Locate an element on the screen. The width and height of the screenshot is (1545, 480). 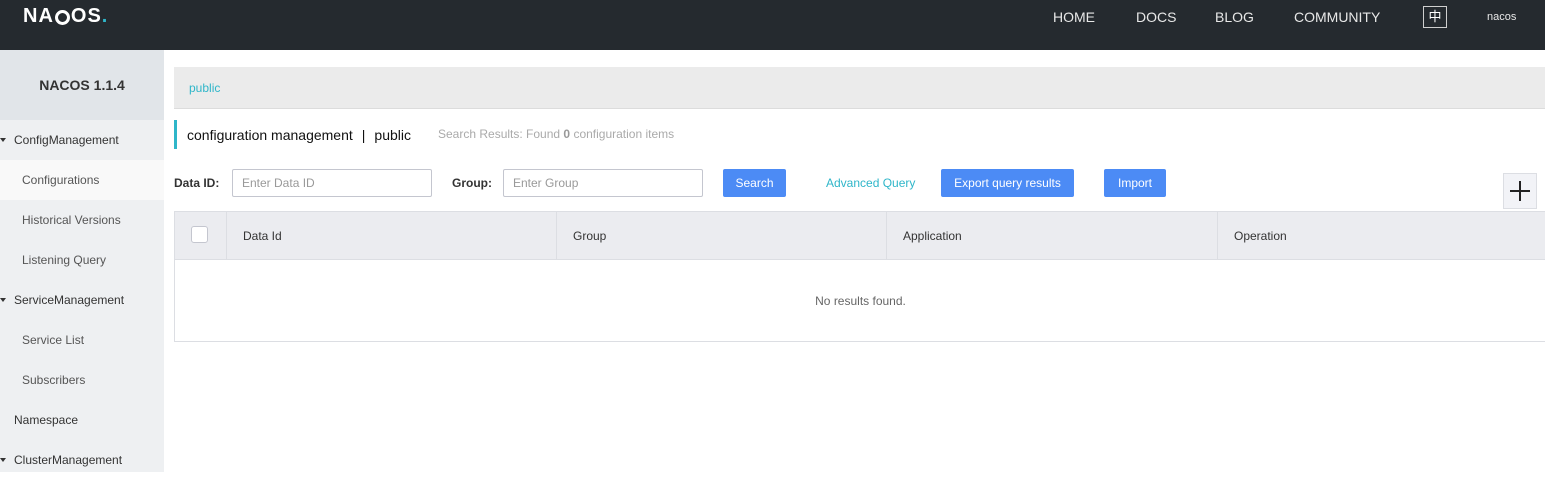
nav-docs: DOCS is located at coordinates (1156, 17).